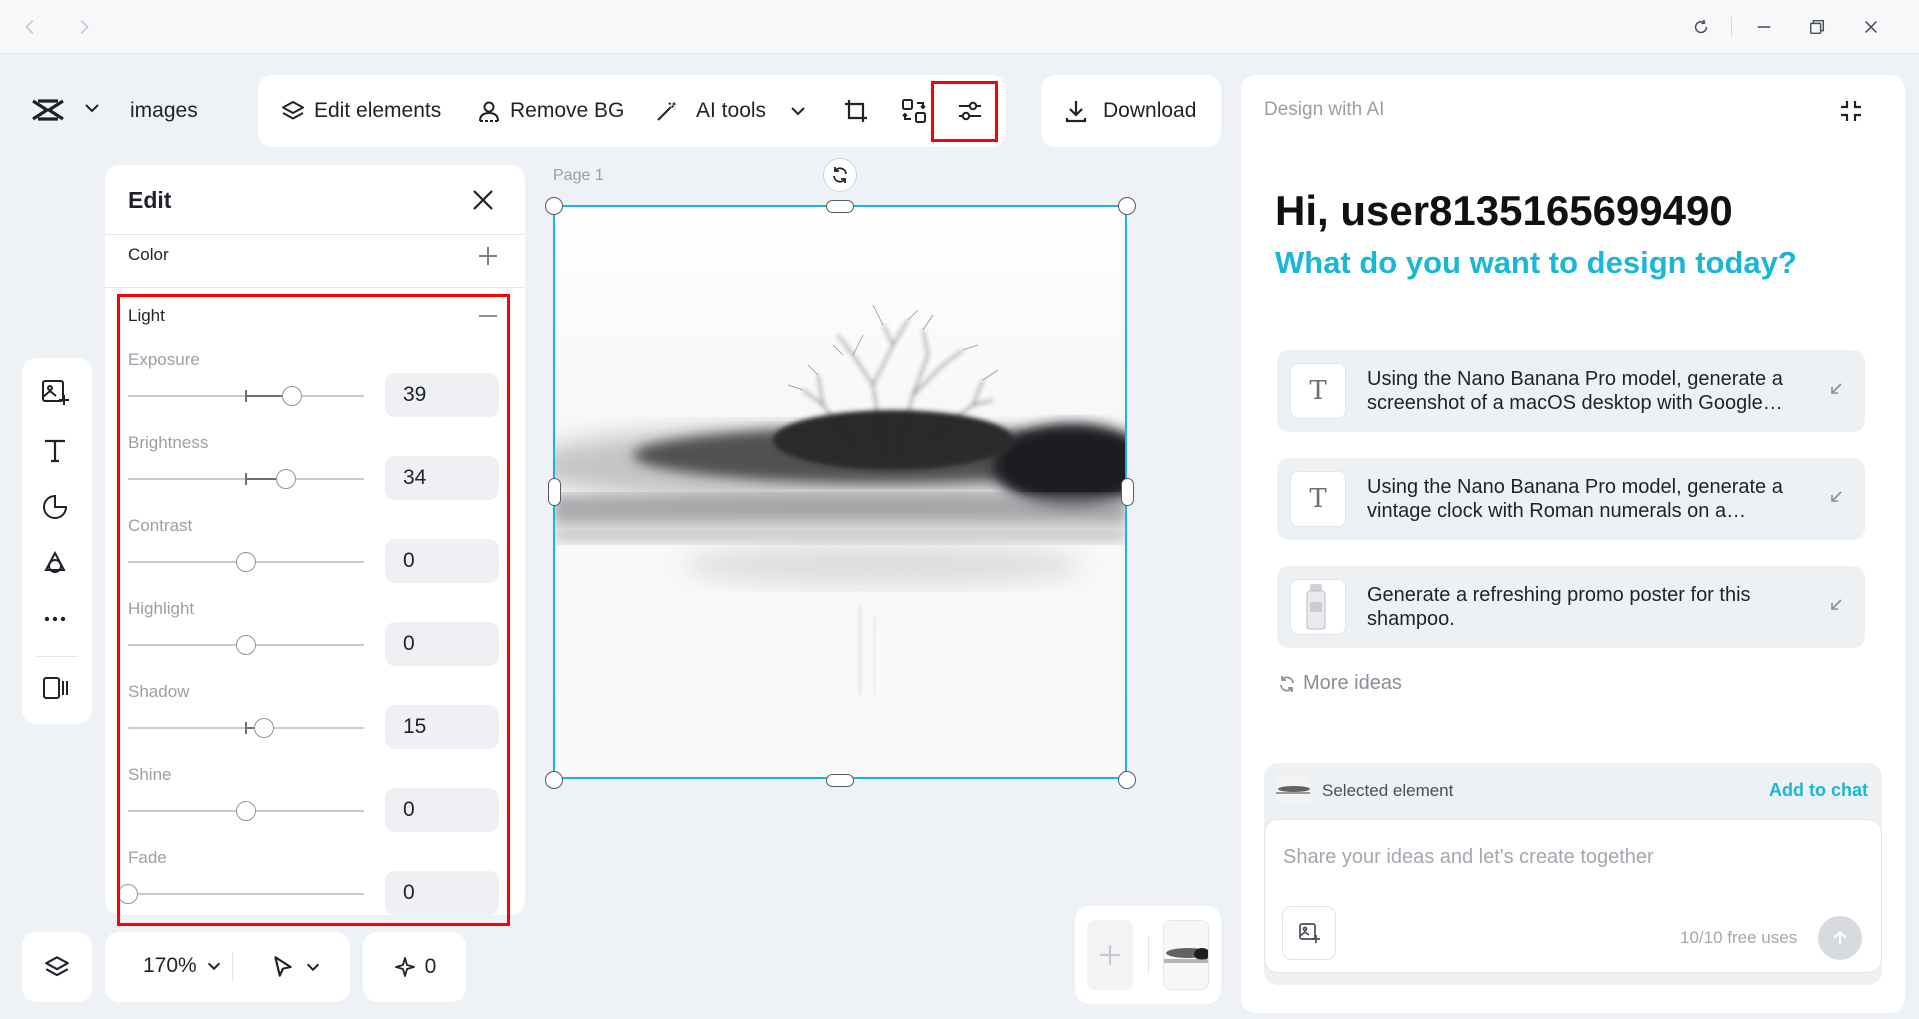 The image size is (1919, 1019). I want to click on remove-bg-button: Remove BG, so click(550, 111).